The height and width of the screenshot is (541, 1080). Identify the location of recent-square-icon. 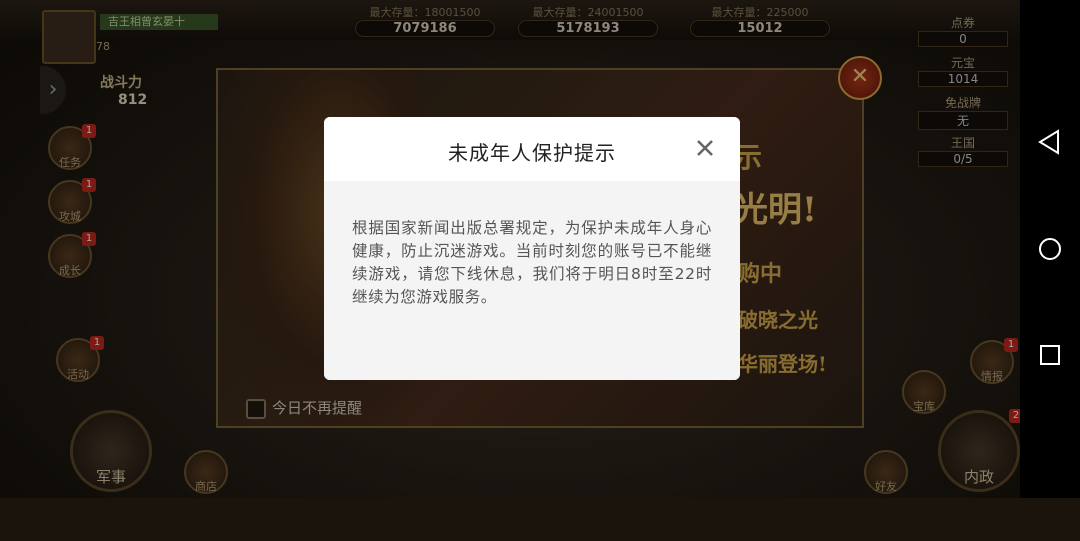
(1050, 355).